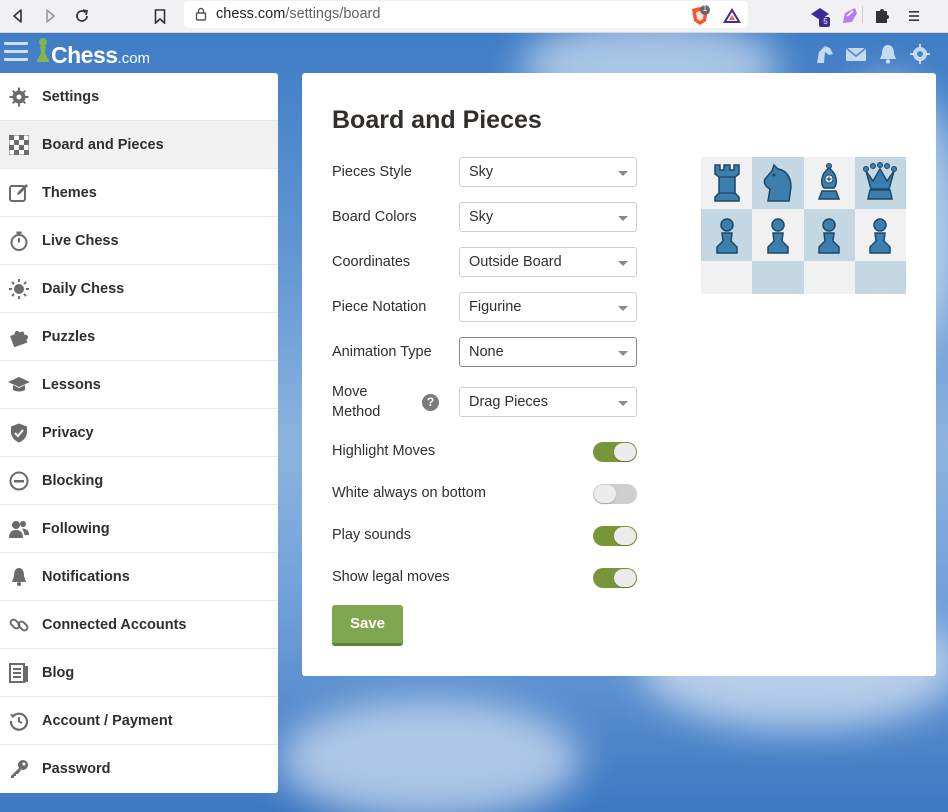  I want to click on play-sounds-label: Play sounds, so click(371, 535).